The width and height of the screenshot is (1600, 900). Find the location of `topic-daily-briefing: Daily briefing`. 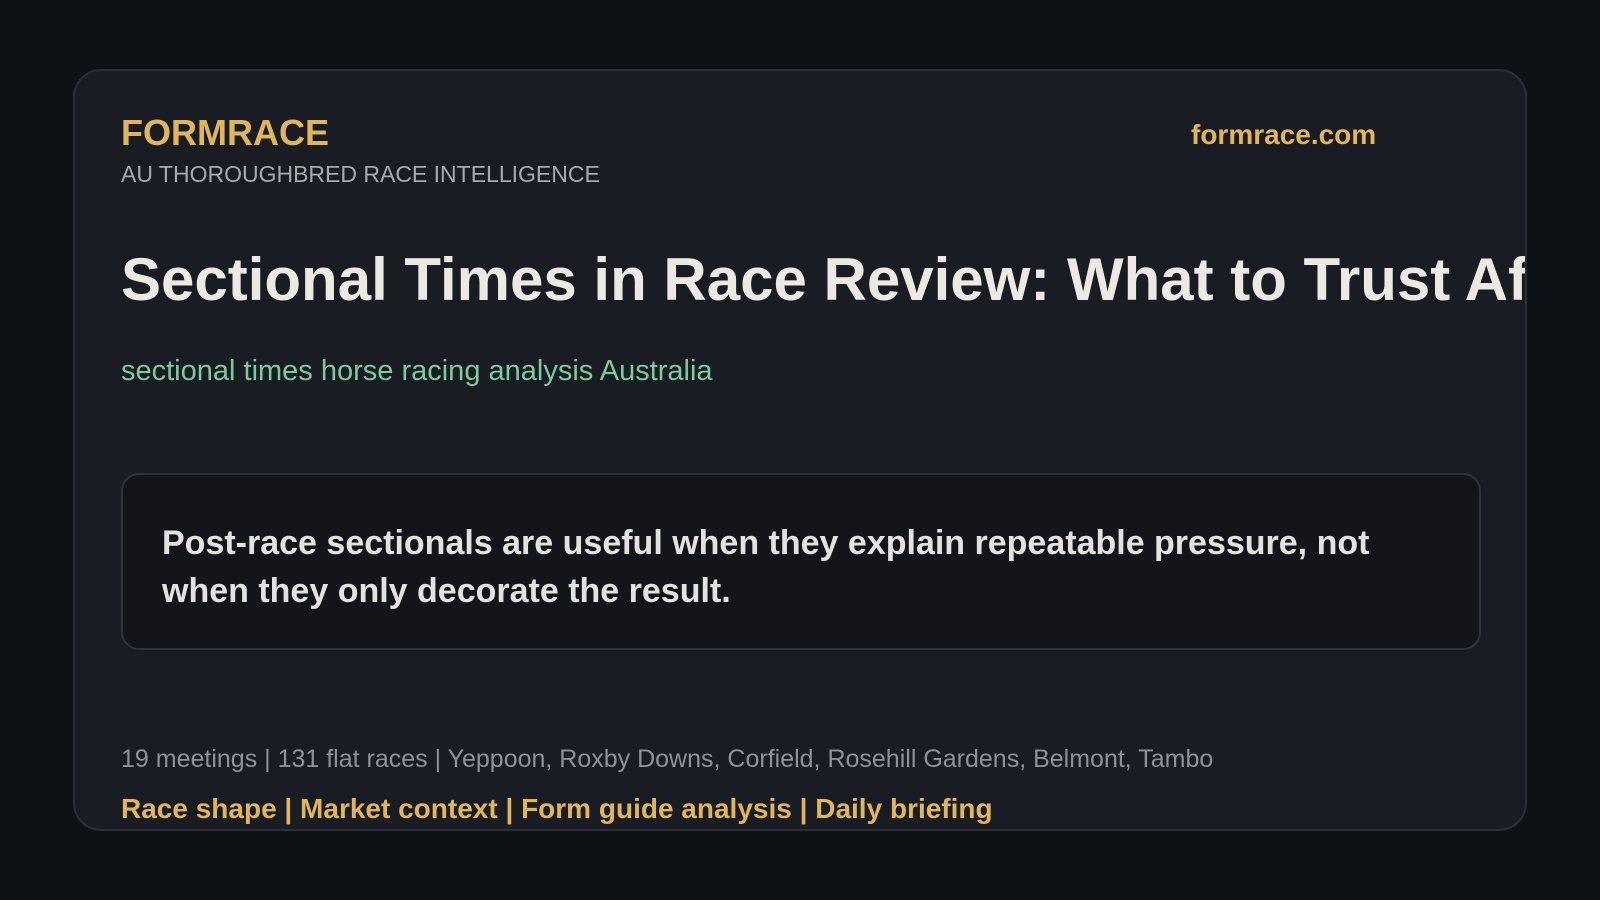

topic-daily-briefing: Daily briefing is located at coordinates (904, 808).